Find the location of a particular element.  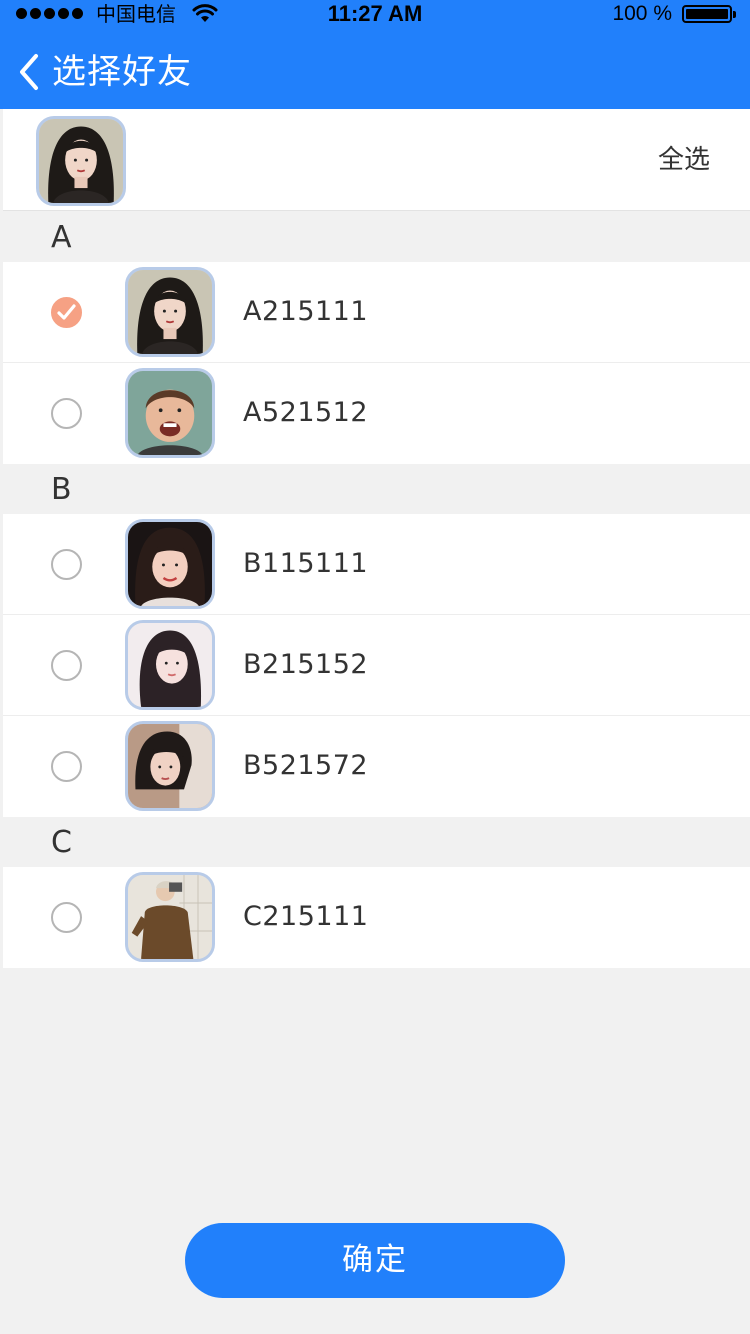

section-letter: A is located at coordinates (61, 237).